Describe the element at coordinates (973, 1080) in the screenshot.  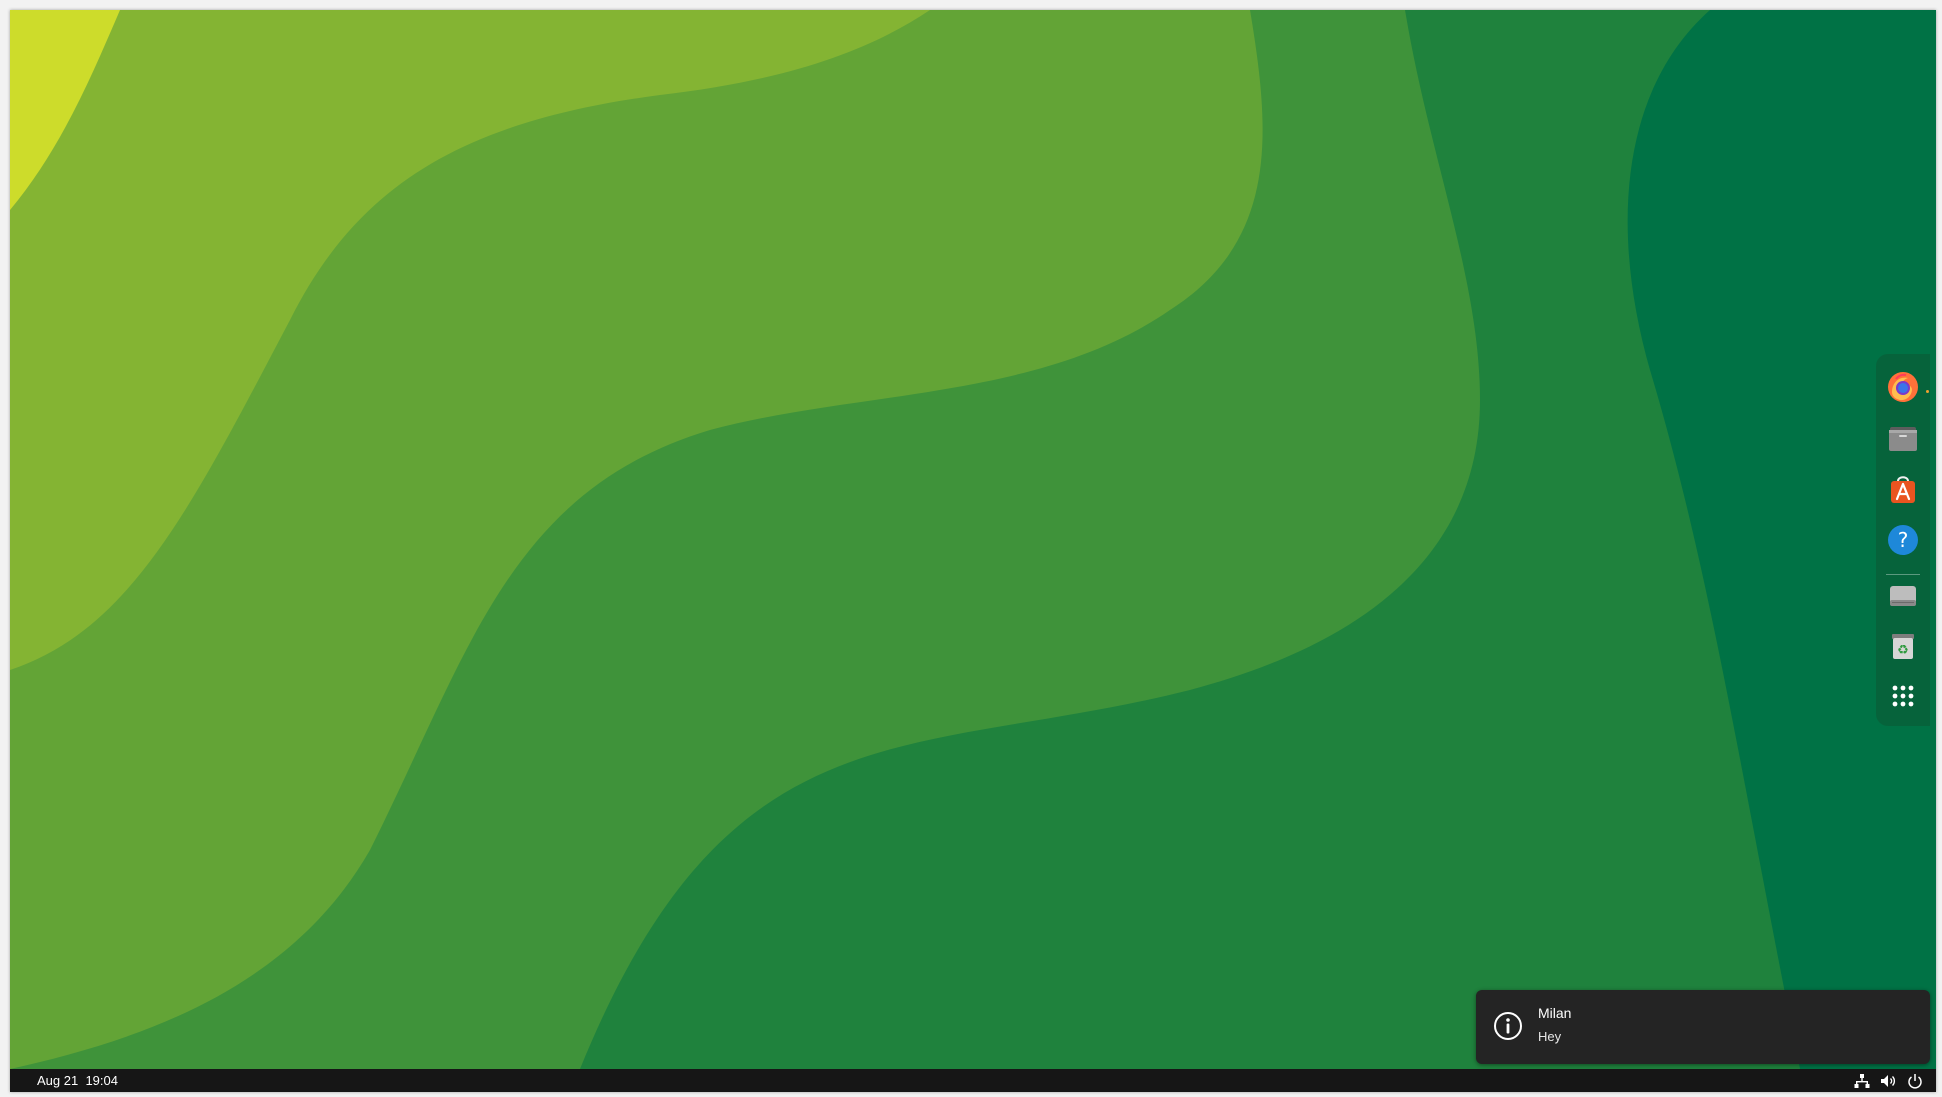
I see `top-bar: Aug 21 19:04` at that location.